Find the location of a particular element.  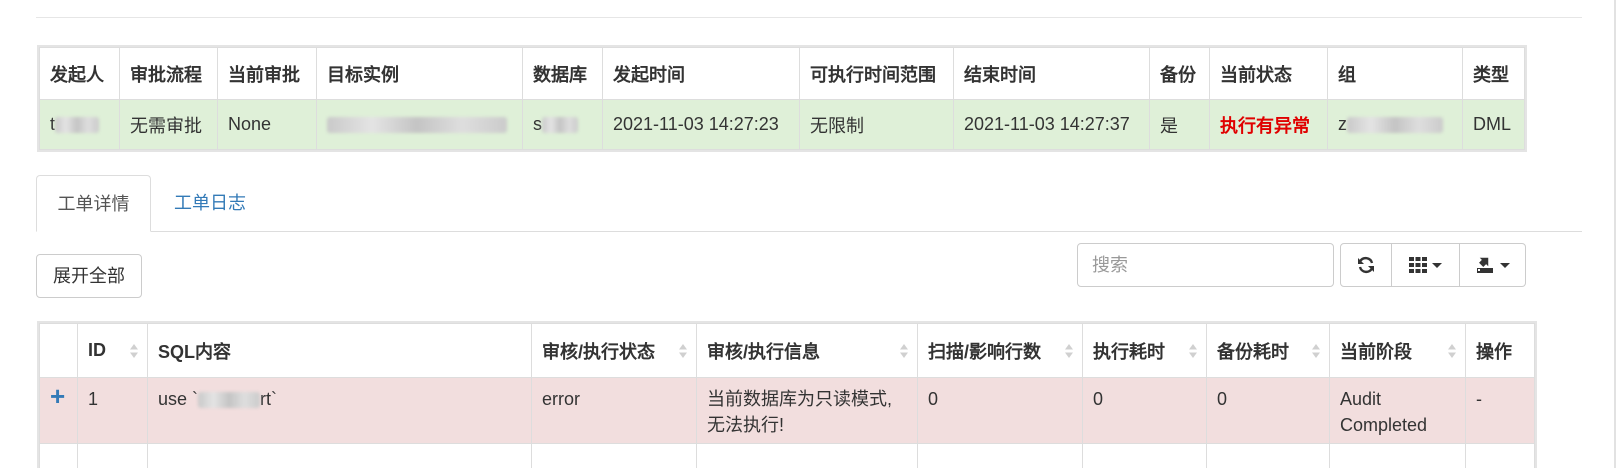

header-audit-status: 审核/执行状态 is located at coordinates (614, 350).